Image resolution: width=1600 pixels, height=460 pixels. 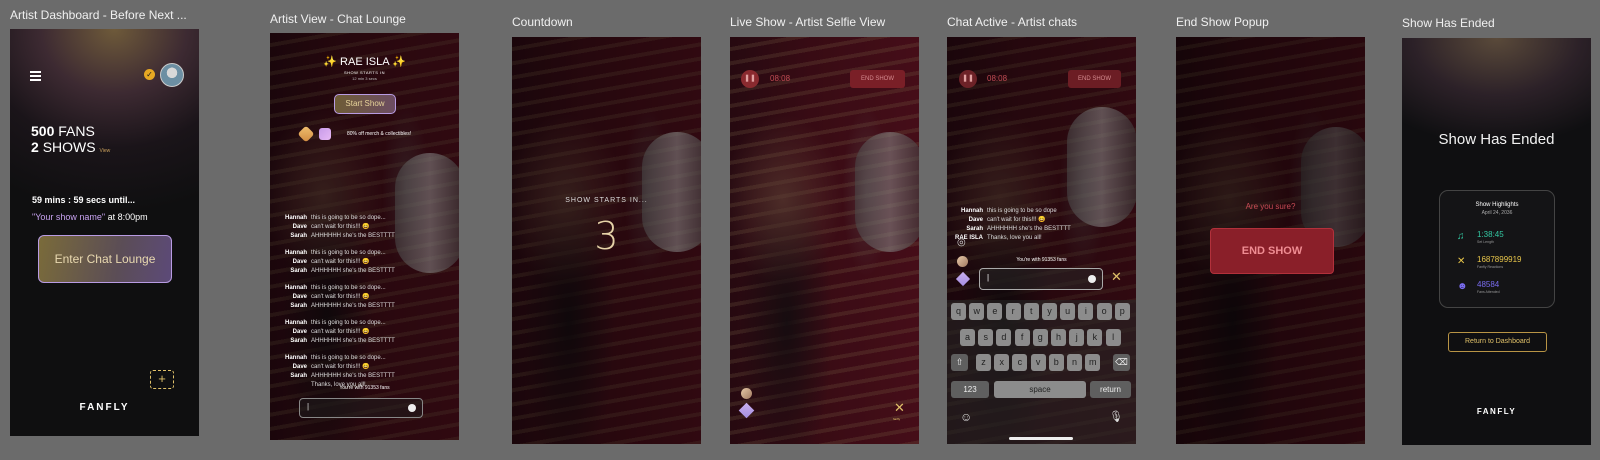 What do you see at coordinates (365, 104) in the screenshot?
I see `start-show-button: Start Show` at bounding box center [365, 104].